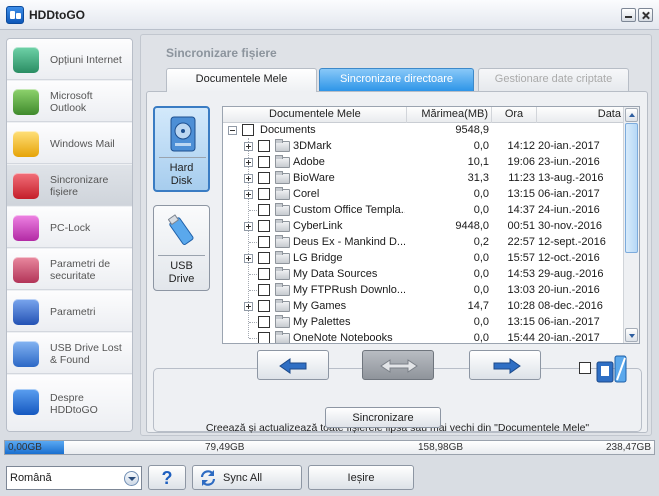 Image resolution: width=659 pixels, height=496 pixels. I want to click on table-row: BioWare 31,3 11:23 13-aug.-2016, so click(424, 178).